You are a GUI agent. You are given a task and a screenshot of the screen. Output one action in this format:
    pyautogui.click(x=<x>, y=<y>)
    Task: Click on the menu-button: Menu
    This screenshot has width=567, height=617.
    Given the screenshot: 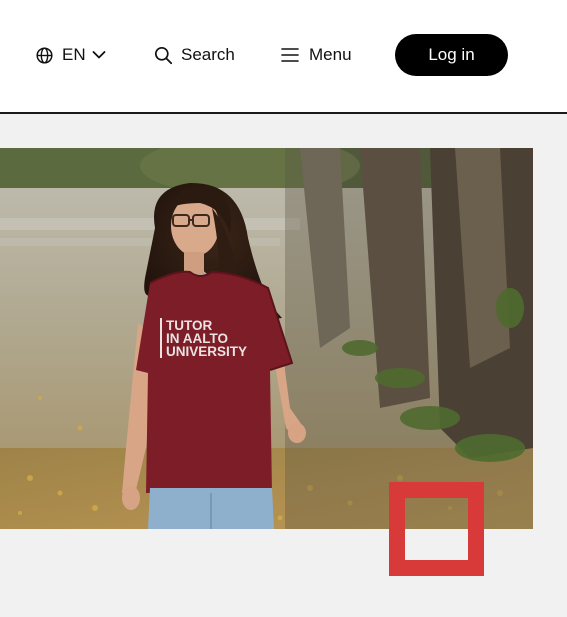 What is the action you would take?
    pyautogui.click(x=316, y=55)
    